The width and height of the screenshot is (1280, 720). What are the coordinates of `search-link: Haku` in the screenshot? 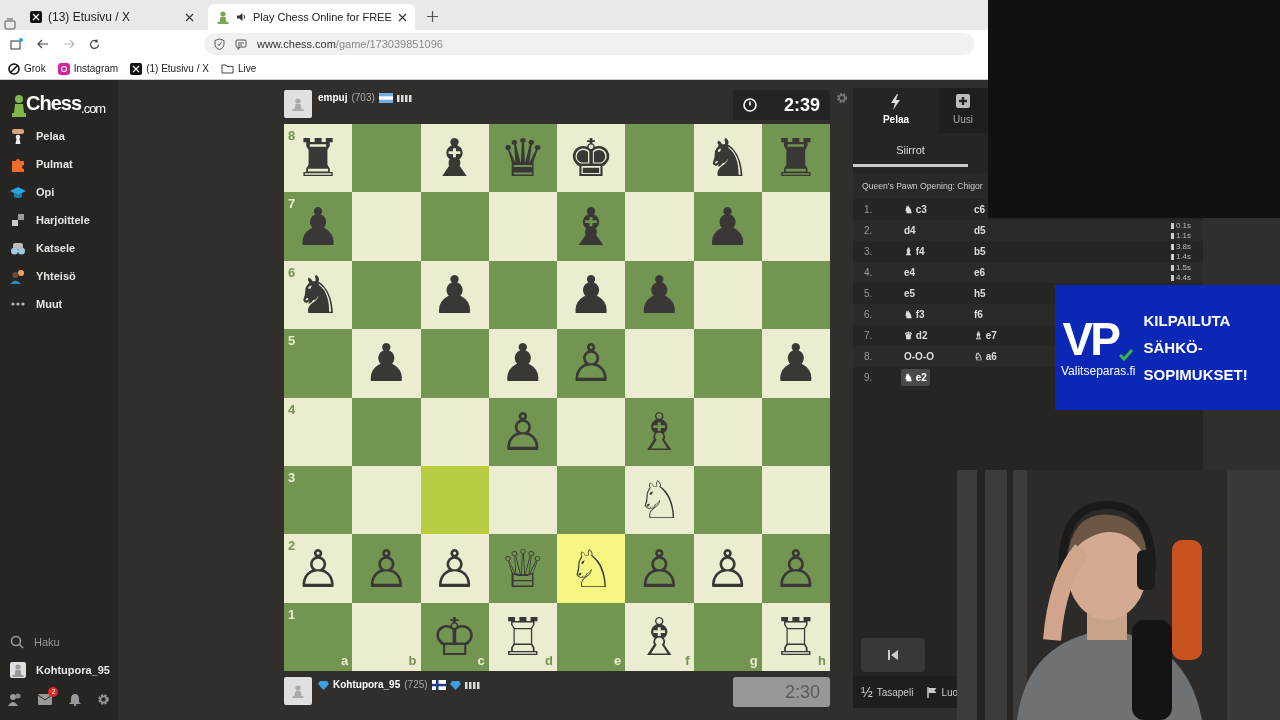 It's located at (59, 642).